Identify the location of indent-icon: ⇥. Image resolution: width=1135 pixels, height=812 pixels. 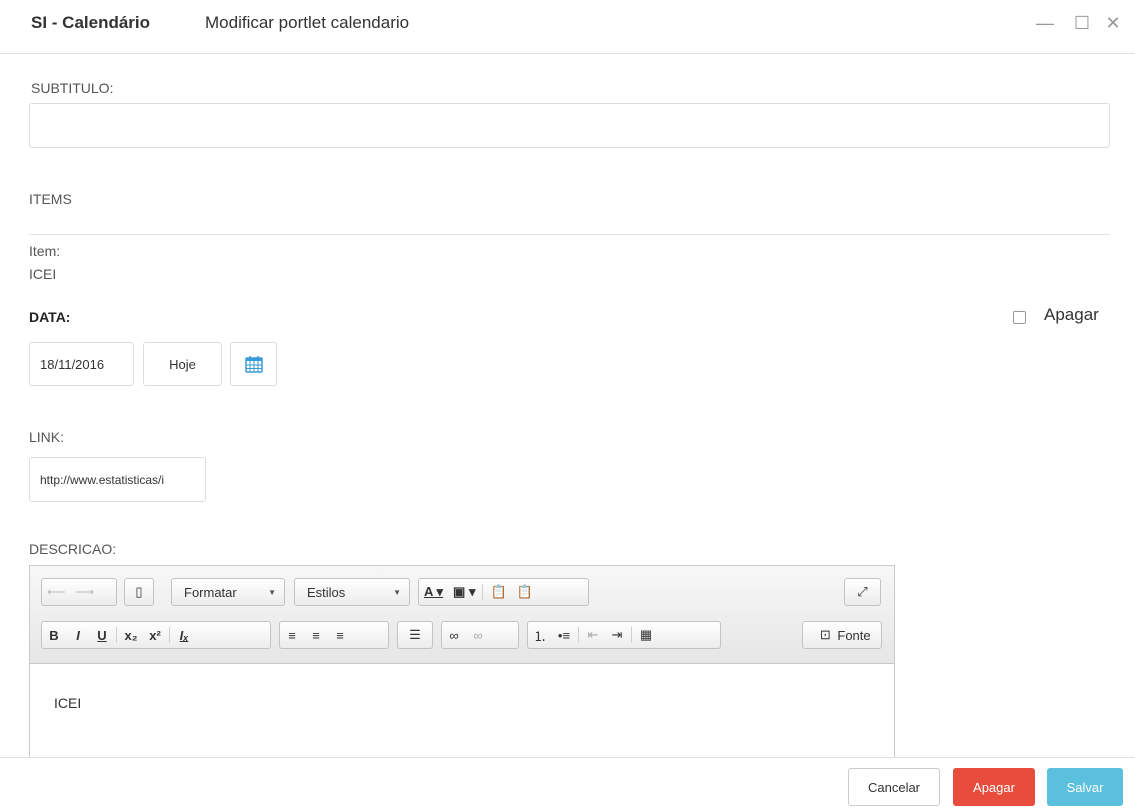
(617, 635).